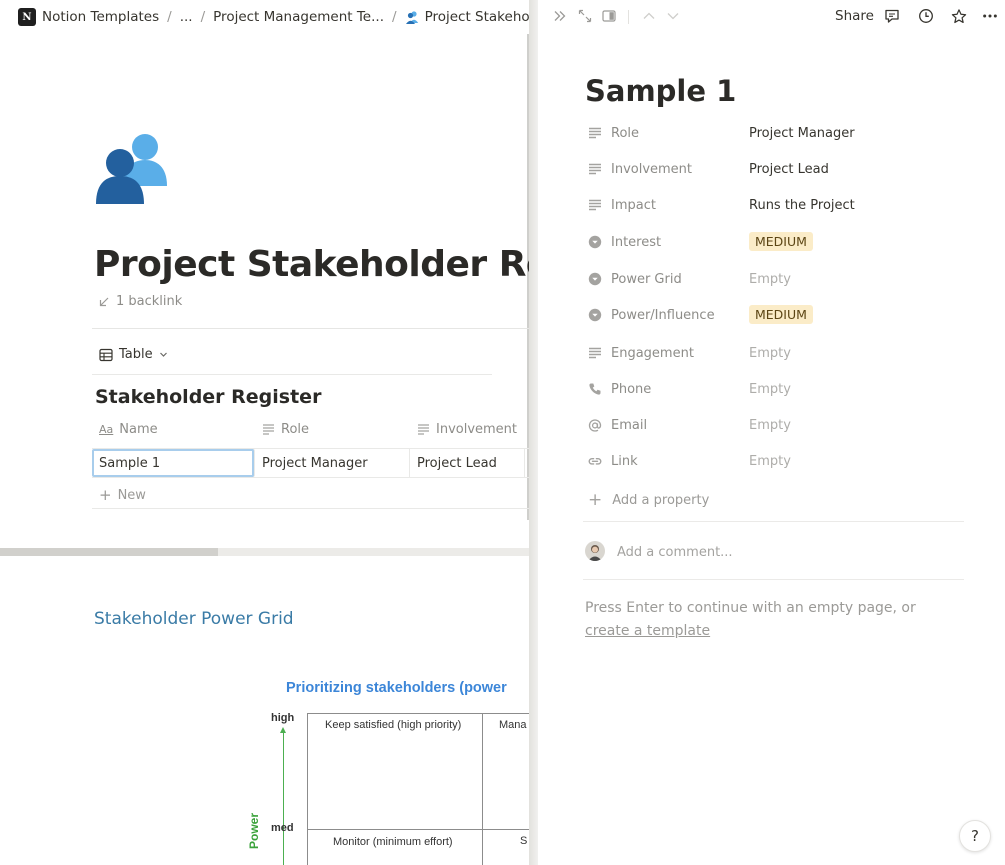 Image resolution: width=1005 pixels, height=865 pixels. Describe the element at coordinates (138, 429) in the screenshot. I see `column-header-label: Name` at that location.